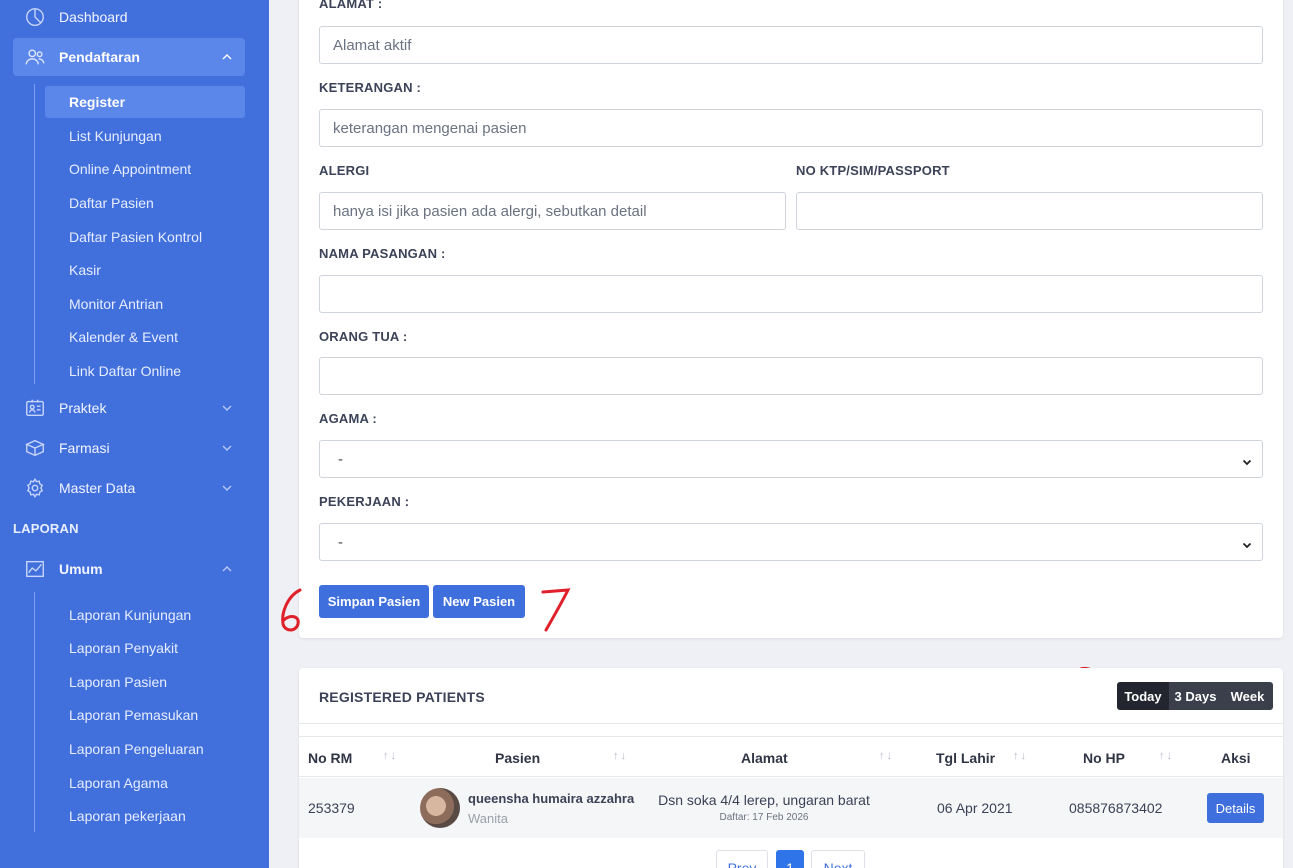 This screenshot has width=1293, height=868. I want to click on col-header-aksi: Aksi, so click(1236, 758).